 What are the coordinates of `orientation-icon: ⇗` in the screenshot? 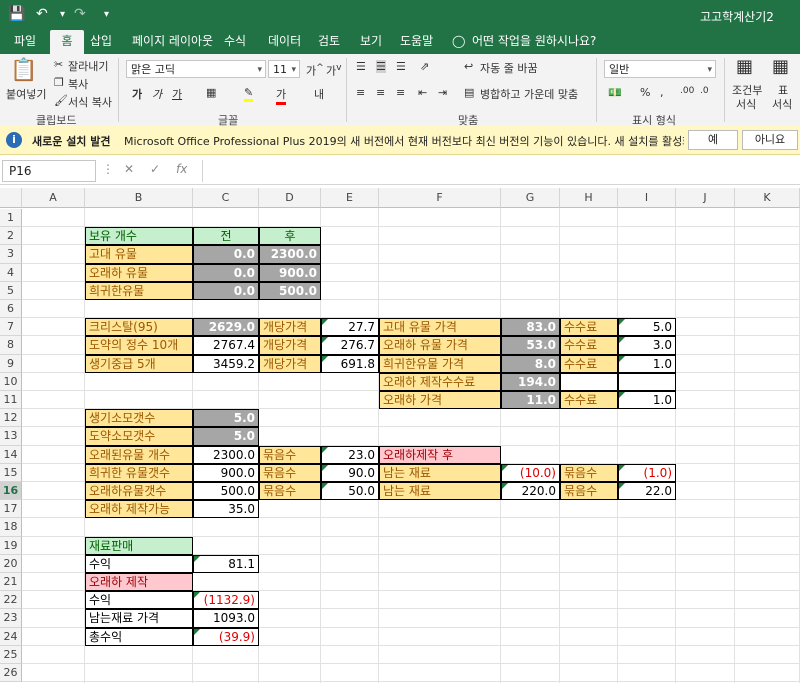 It's located at (424, 66).